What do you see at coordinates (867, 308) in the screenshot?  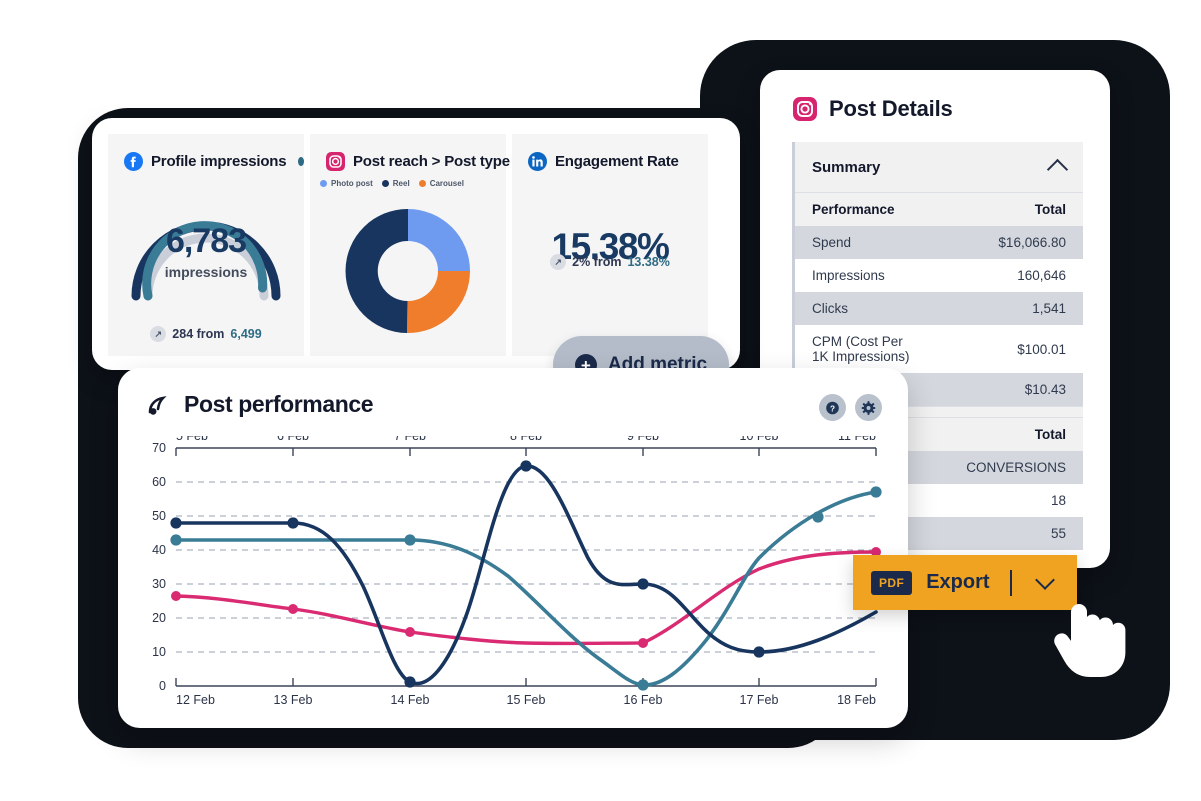 I see `row-label: Clicks` at bounding box center [867, 308].